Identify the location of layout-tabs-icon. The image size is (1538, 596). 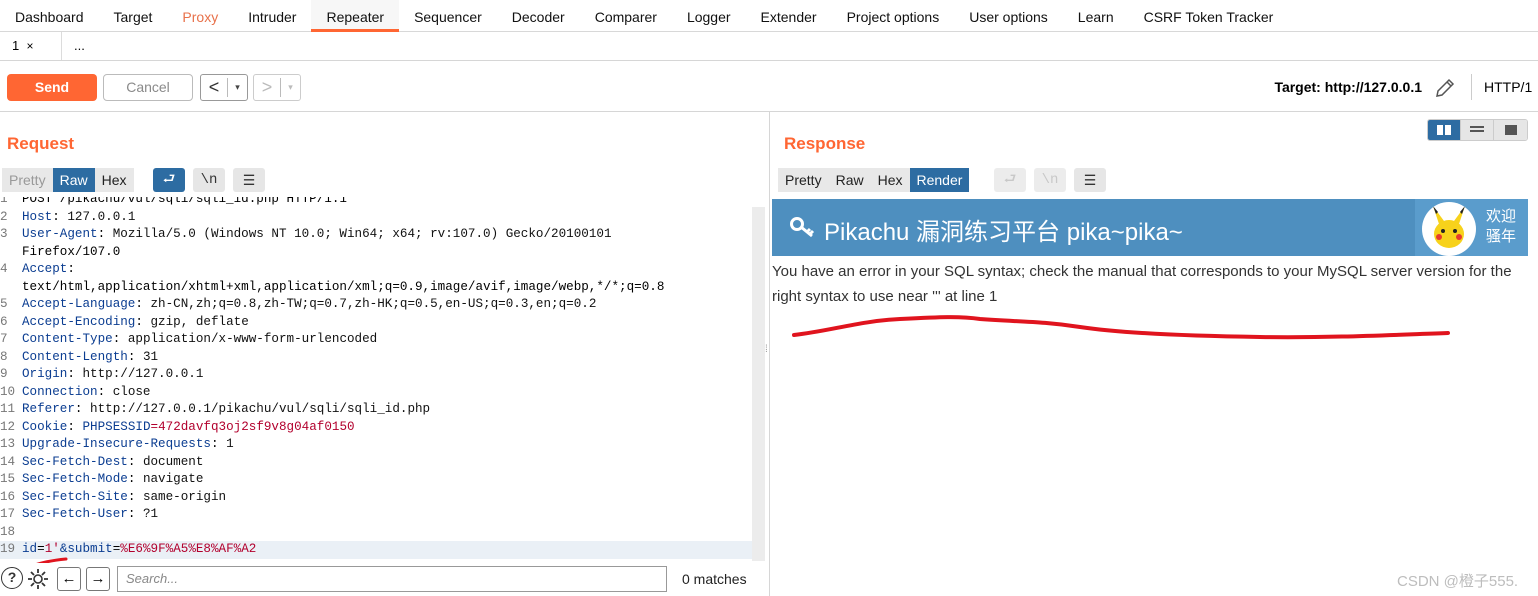
(1510, 130).